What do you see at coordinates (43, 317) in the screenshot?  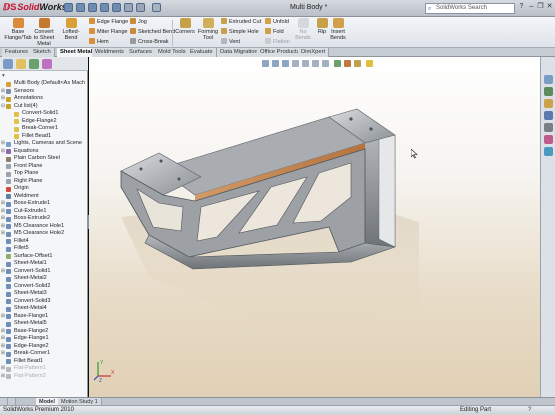 I see `tree-item: ⊞ Base-Flange1` at bounding box center [43, 317].